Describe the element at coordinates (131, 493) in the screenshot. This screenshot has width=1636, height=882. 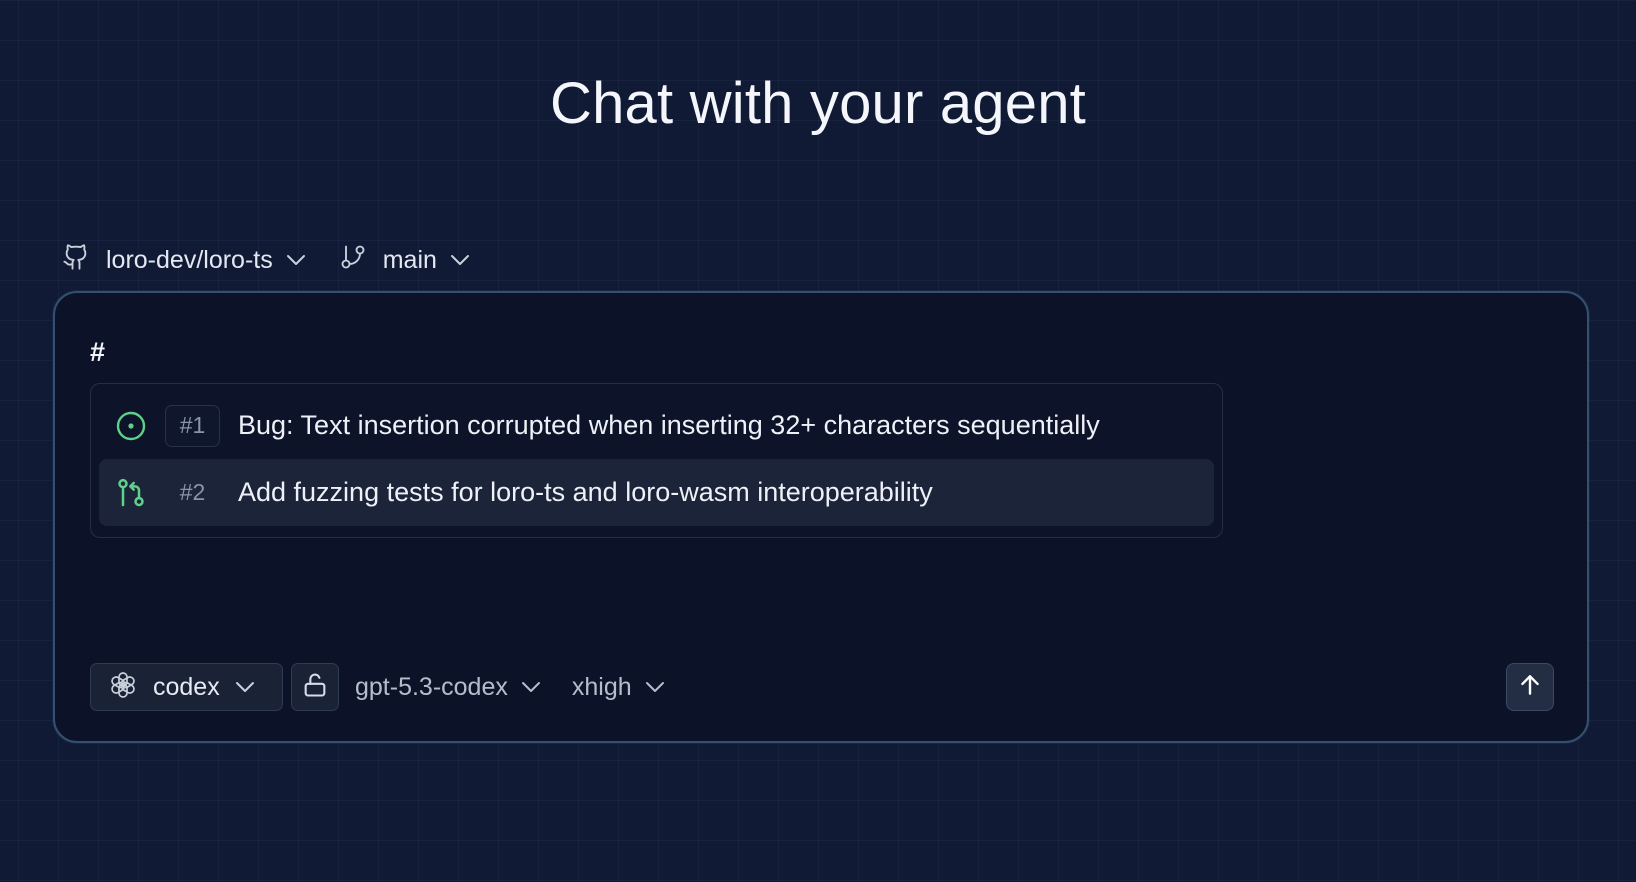
I see `pull-request-icon` at that location.